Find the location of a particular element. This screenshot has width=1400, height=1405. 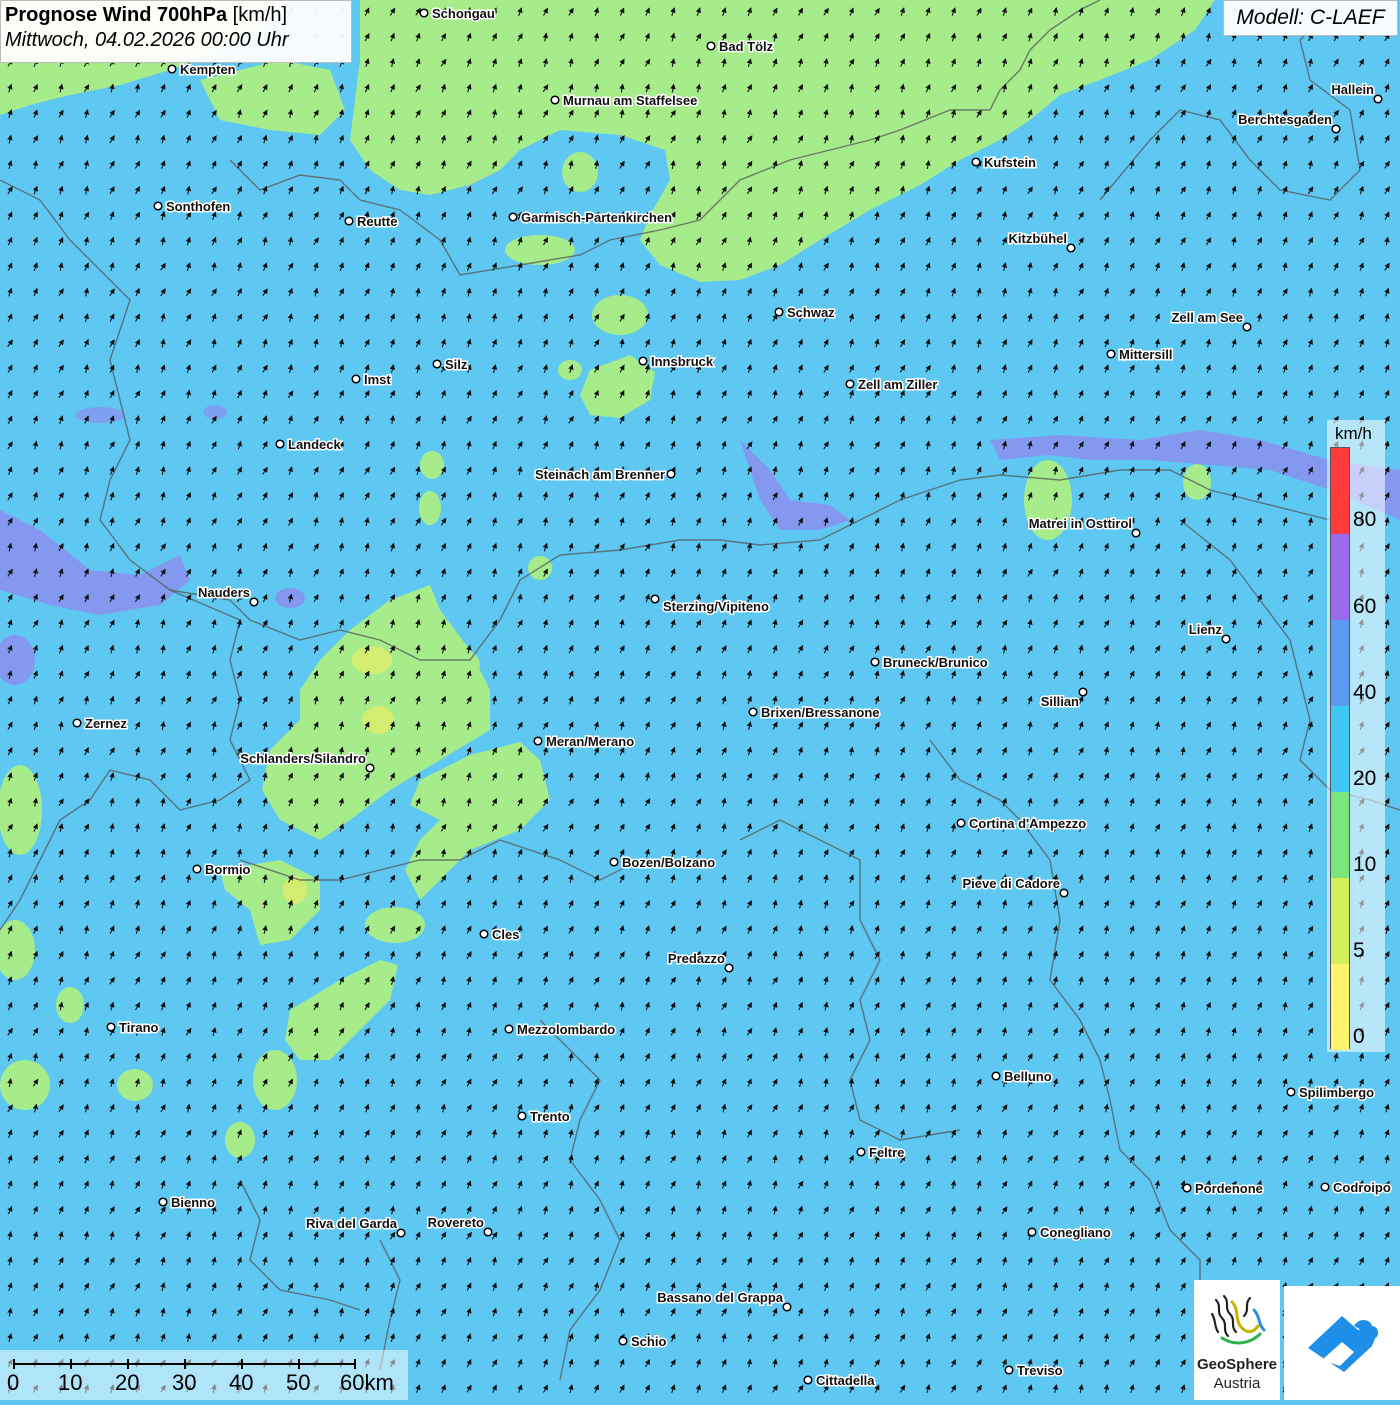

legend-color-bar is located at coordinates (1340, 748).